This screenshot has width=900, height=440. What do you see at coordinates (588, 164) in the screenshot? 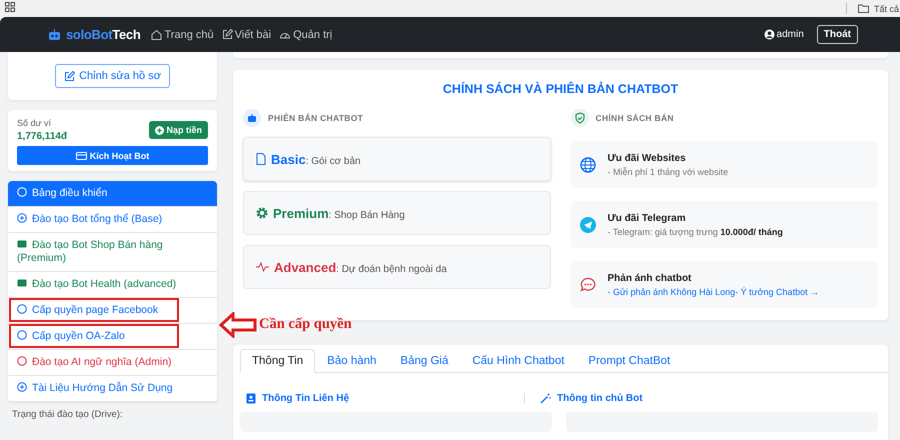
I see `globe-icon` at bounding box center [588, 164].